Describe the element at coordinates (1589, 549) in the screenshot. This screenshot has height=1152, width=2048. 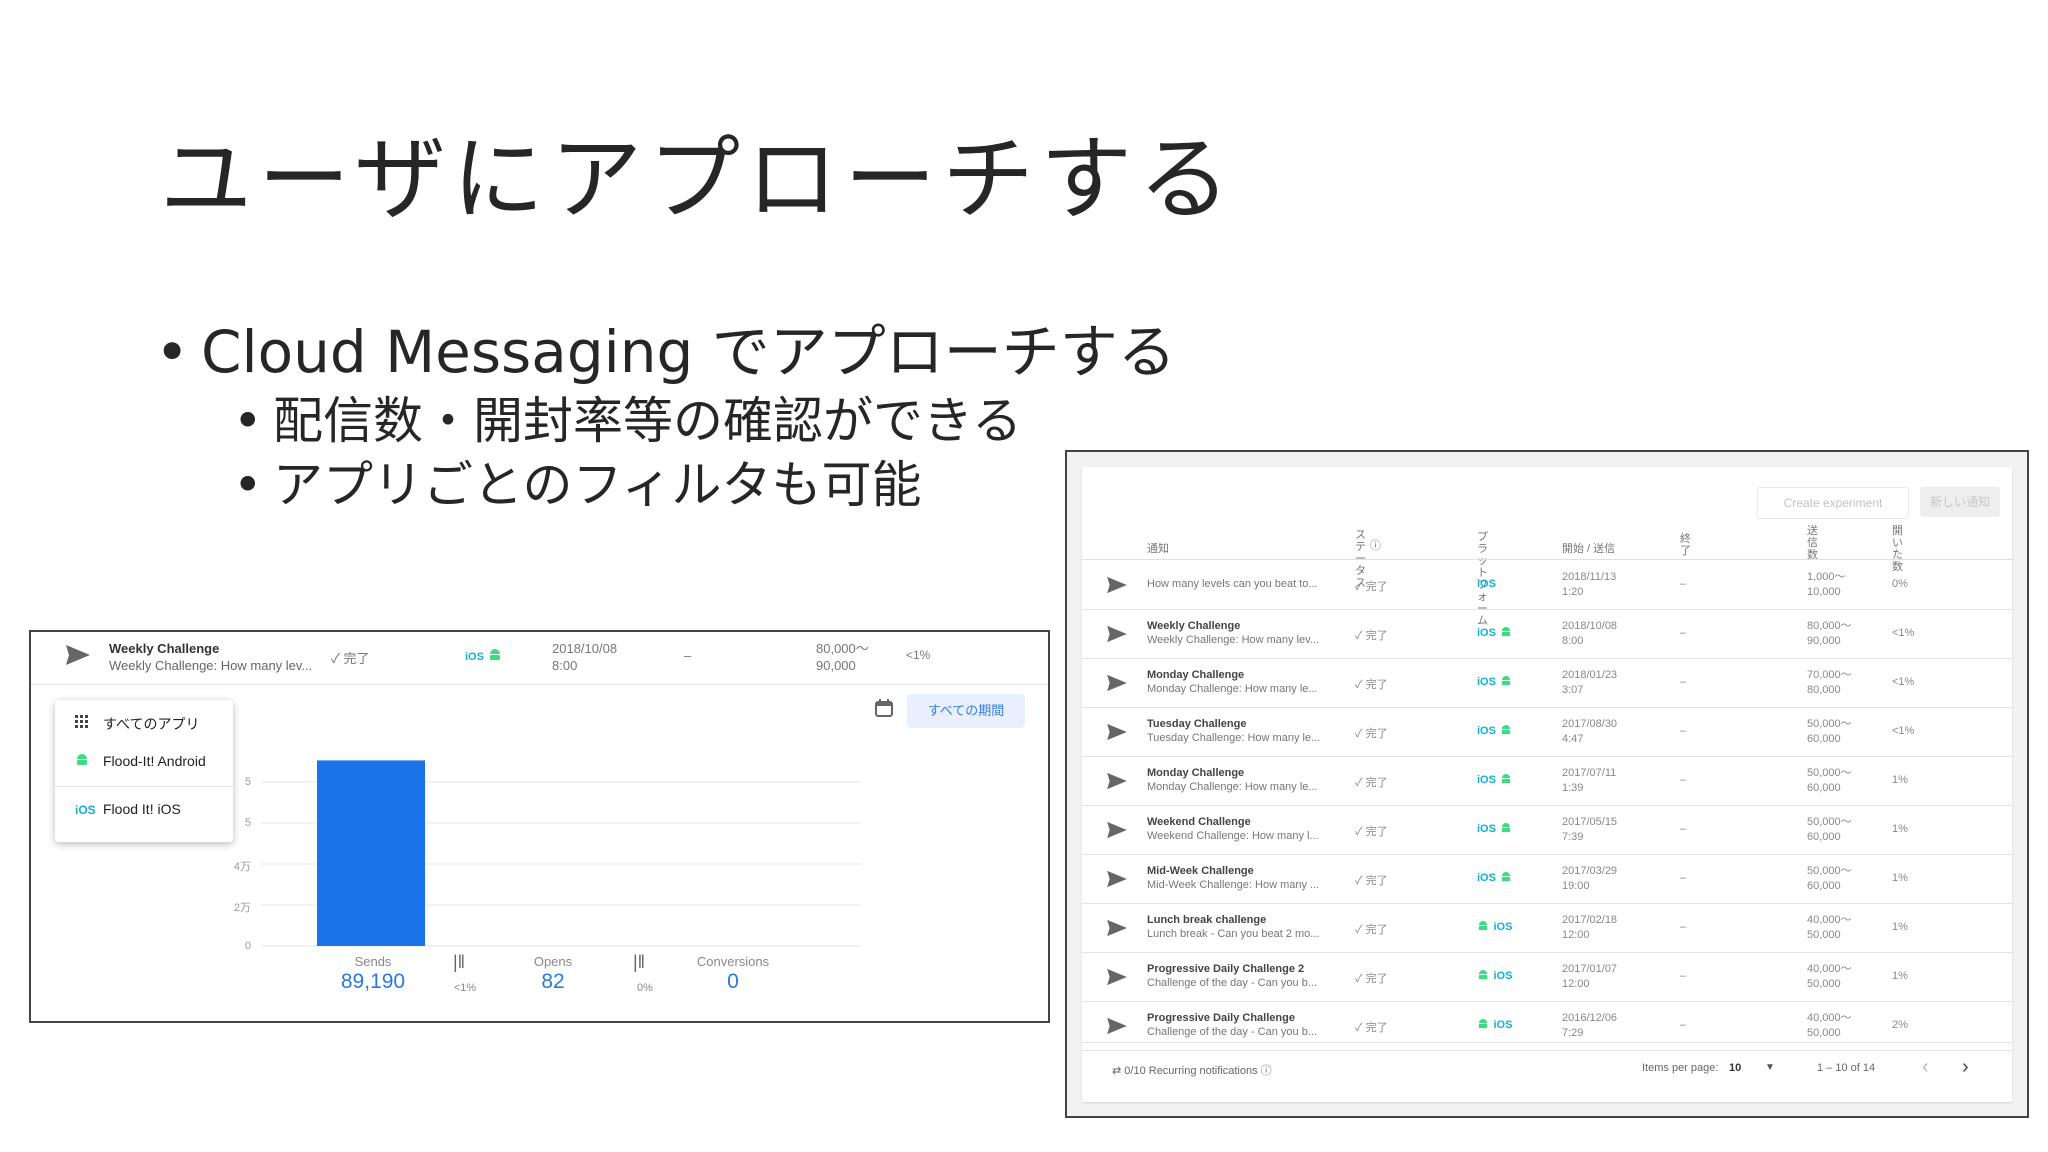
I see `header-start-send: 開始 / 送信` at that location.